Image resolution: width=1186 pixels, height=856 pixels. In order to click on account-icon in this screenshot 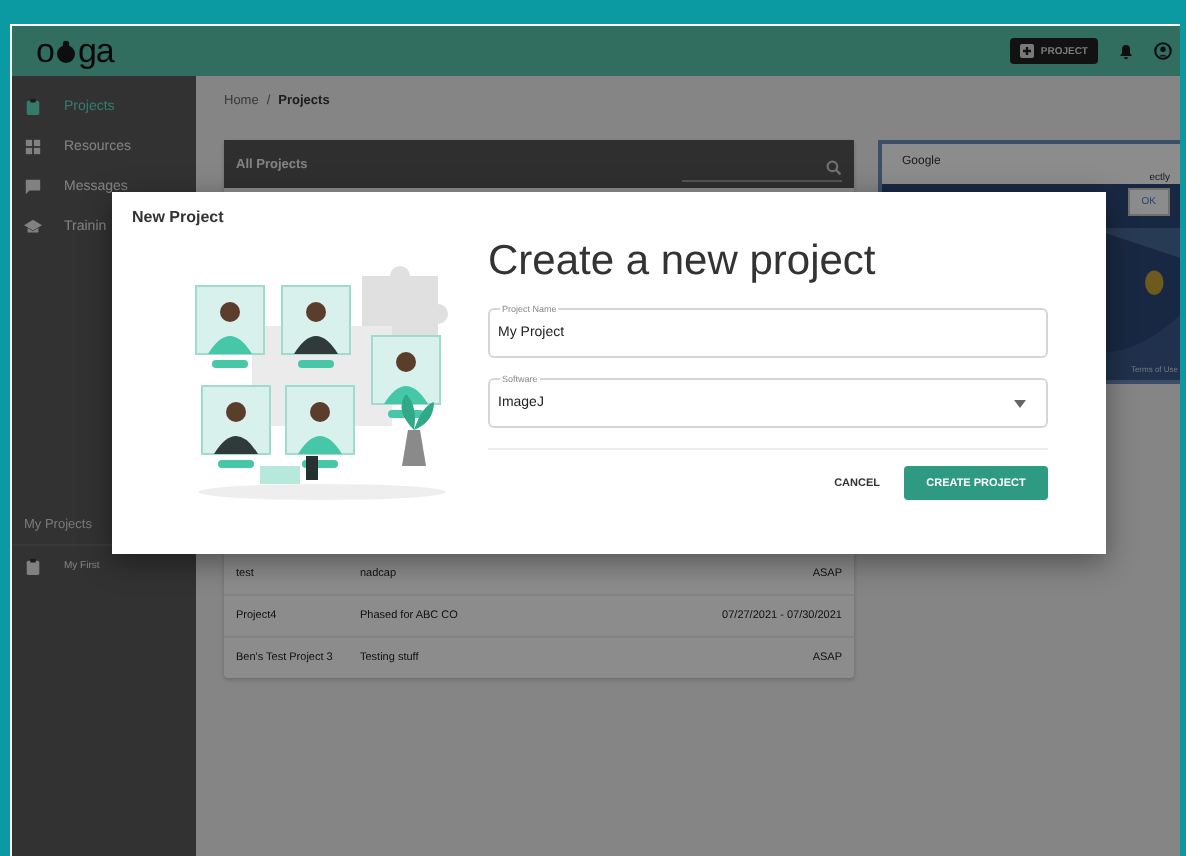, I will do `click(1163, 51)`.